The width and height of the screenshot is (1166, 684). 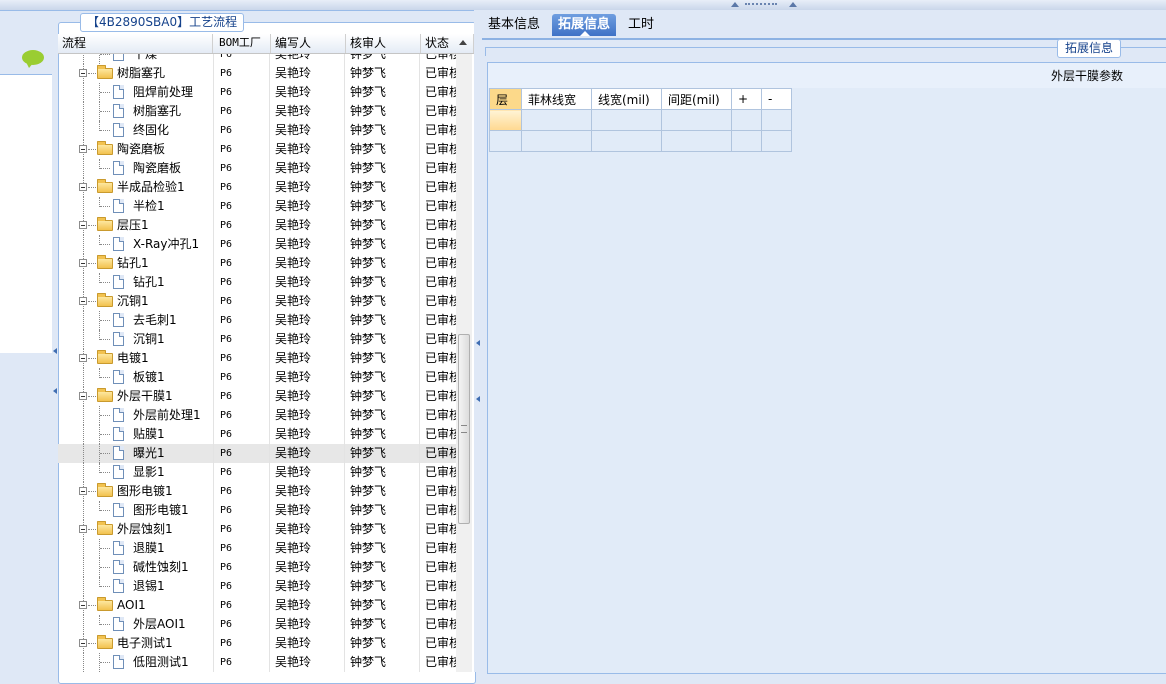 What do you see at coordinates (746, 99) in the screenshot?
I see `add-row-button: +` at bounding box center [746, 99].